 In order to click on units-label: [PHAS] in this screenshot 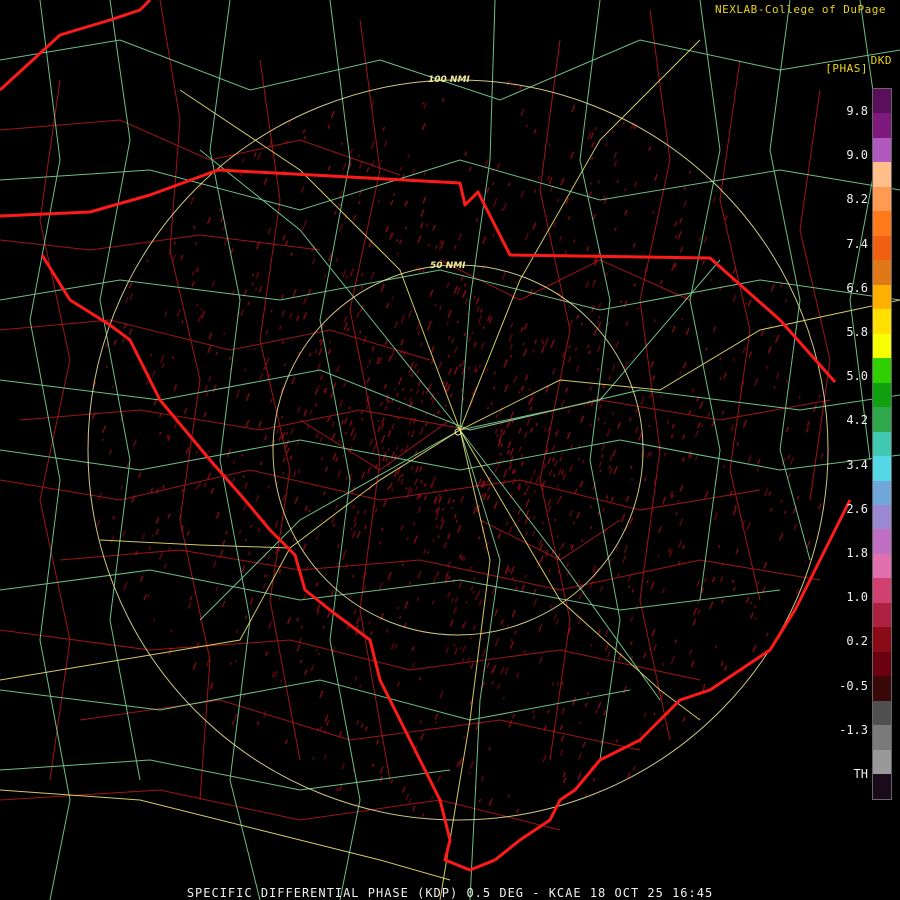, I will do `click(846, 68)`.